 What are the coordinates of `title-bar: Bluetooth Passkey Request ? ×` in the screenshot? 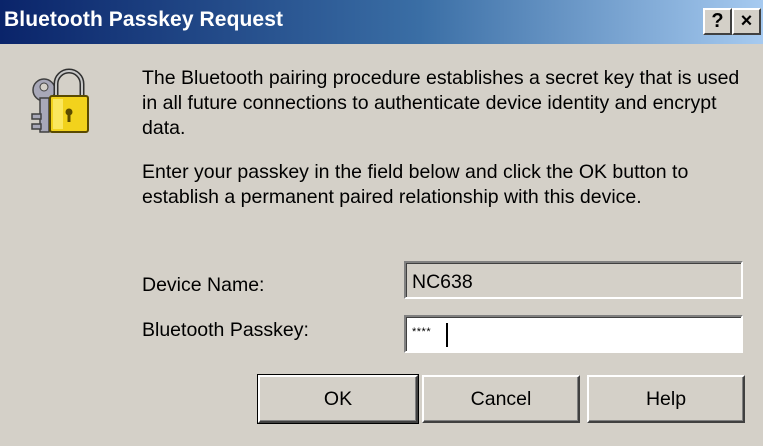 It's located at (381, 22).